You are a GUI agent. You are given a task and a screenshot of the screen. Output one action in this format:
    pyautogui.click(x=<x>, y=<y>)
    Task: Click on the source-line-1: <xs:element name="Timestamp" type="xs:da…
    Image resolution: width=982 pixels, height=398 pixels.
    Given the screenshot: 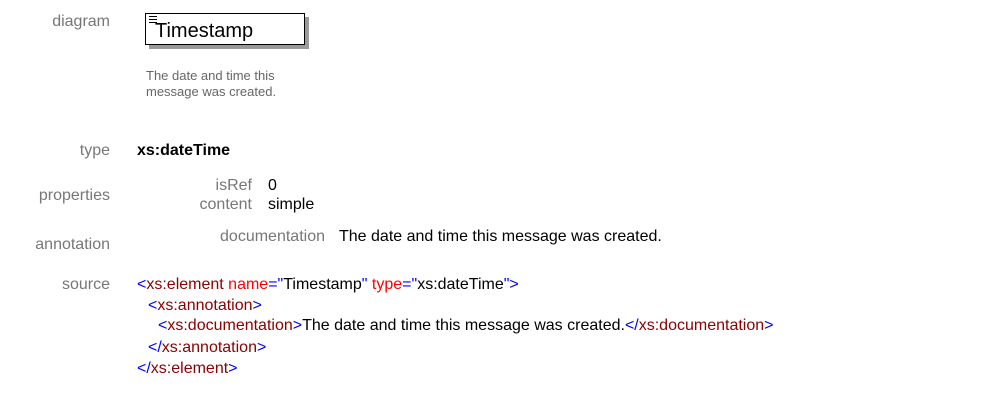 What is the action you would take?
    pyautogui.click(x=328, y=284)
    